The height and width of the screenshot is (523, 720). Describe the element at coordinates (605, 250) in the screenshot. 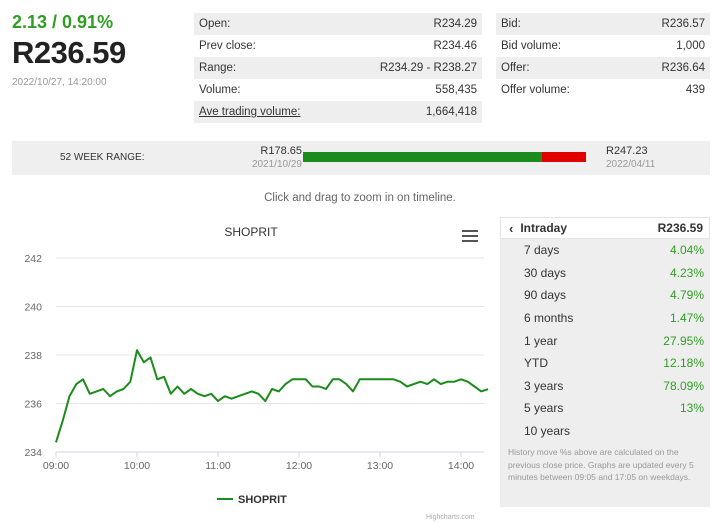

I see `performance-row: 7 days 4.04%` at that location.